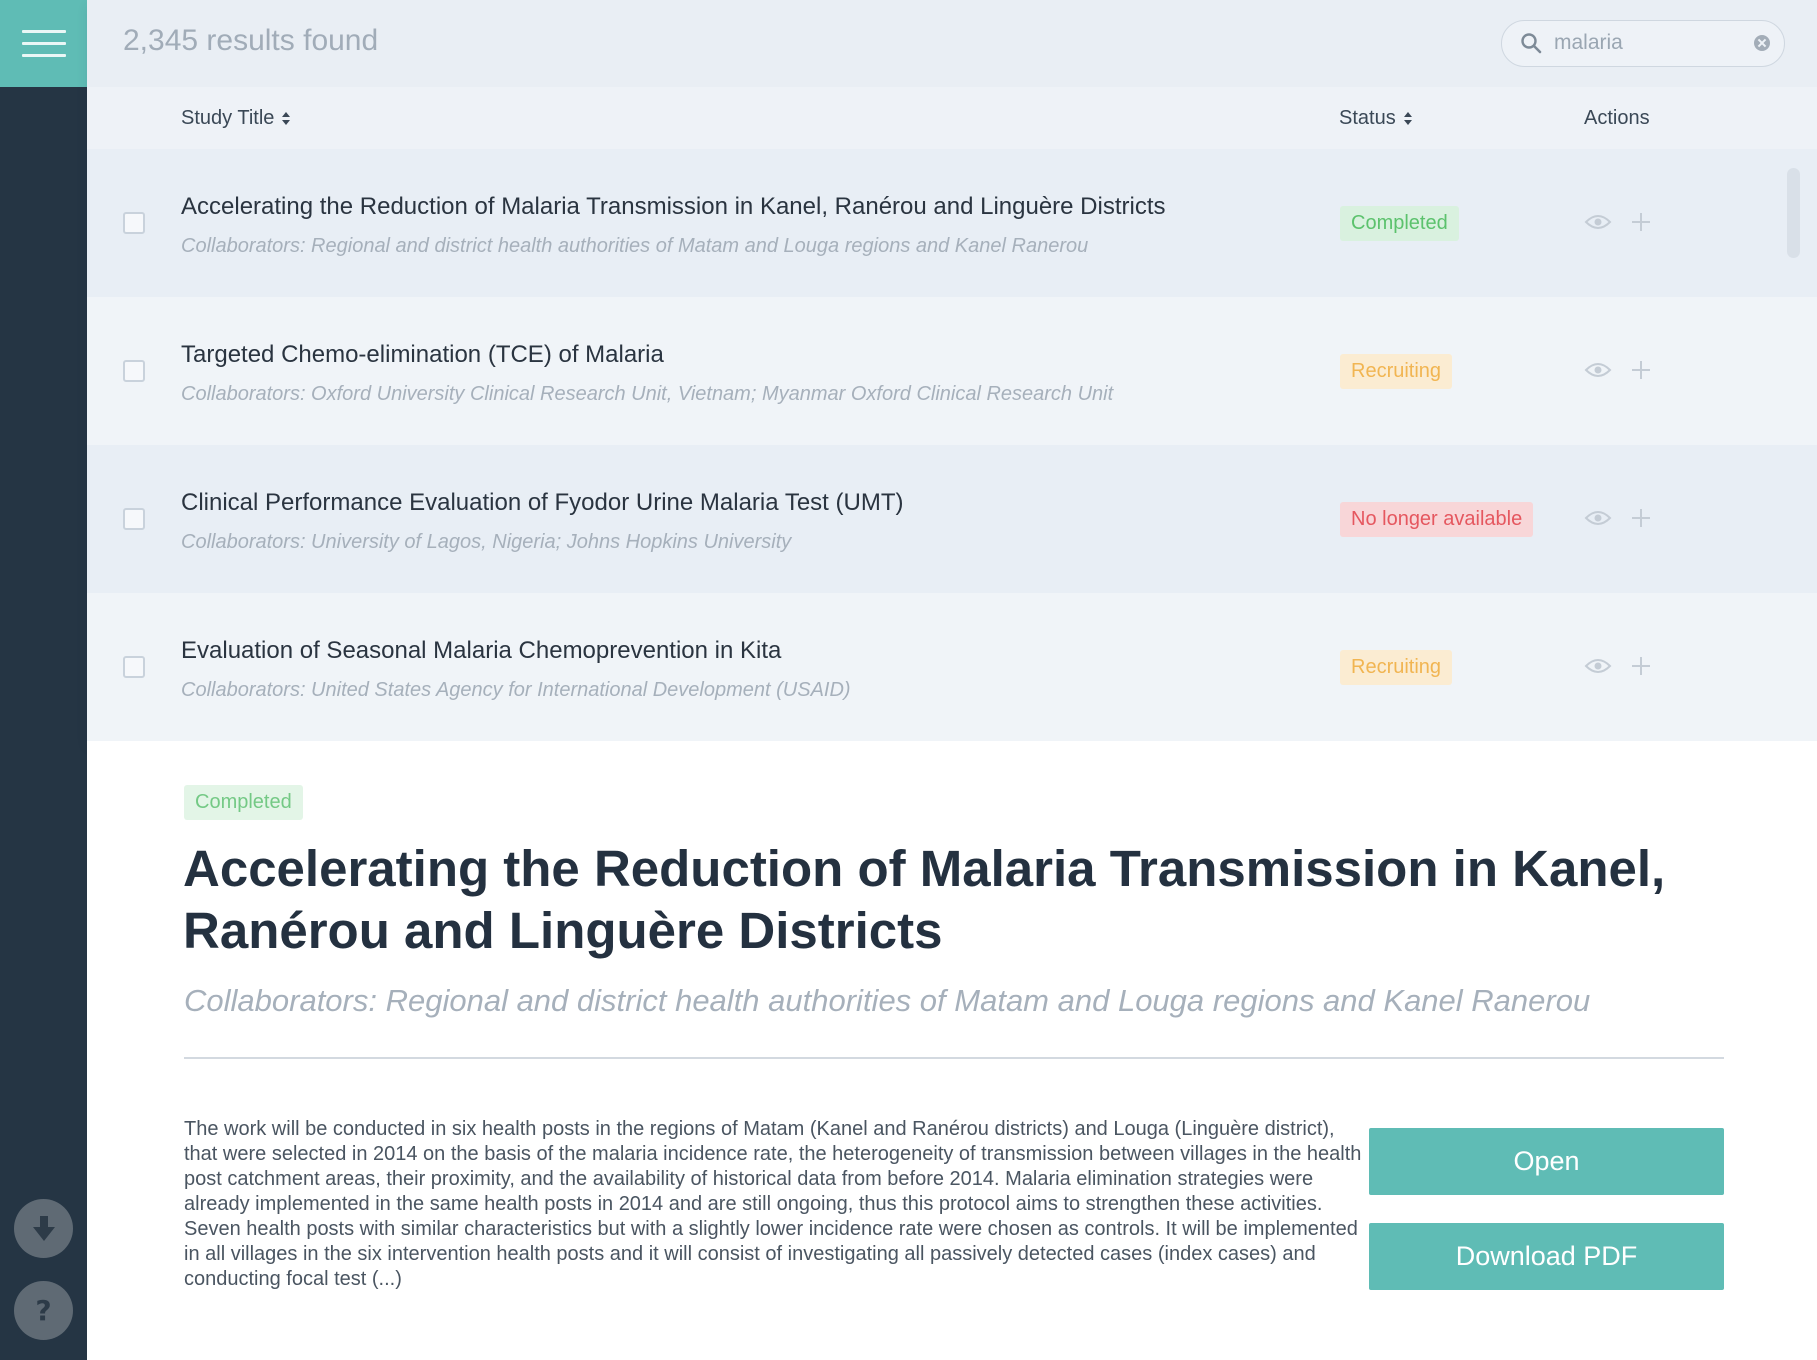 The image size is (1817, 1360). I want to click on column-header-actions-label: Actions, so click(1617, 118).